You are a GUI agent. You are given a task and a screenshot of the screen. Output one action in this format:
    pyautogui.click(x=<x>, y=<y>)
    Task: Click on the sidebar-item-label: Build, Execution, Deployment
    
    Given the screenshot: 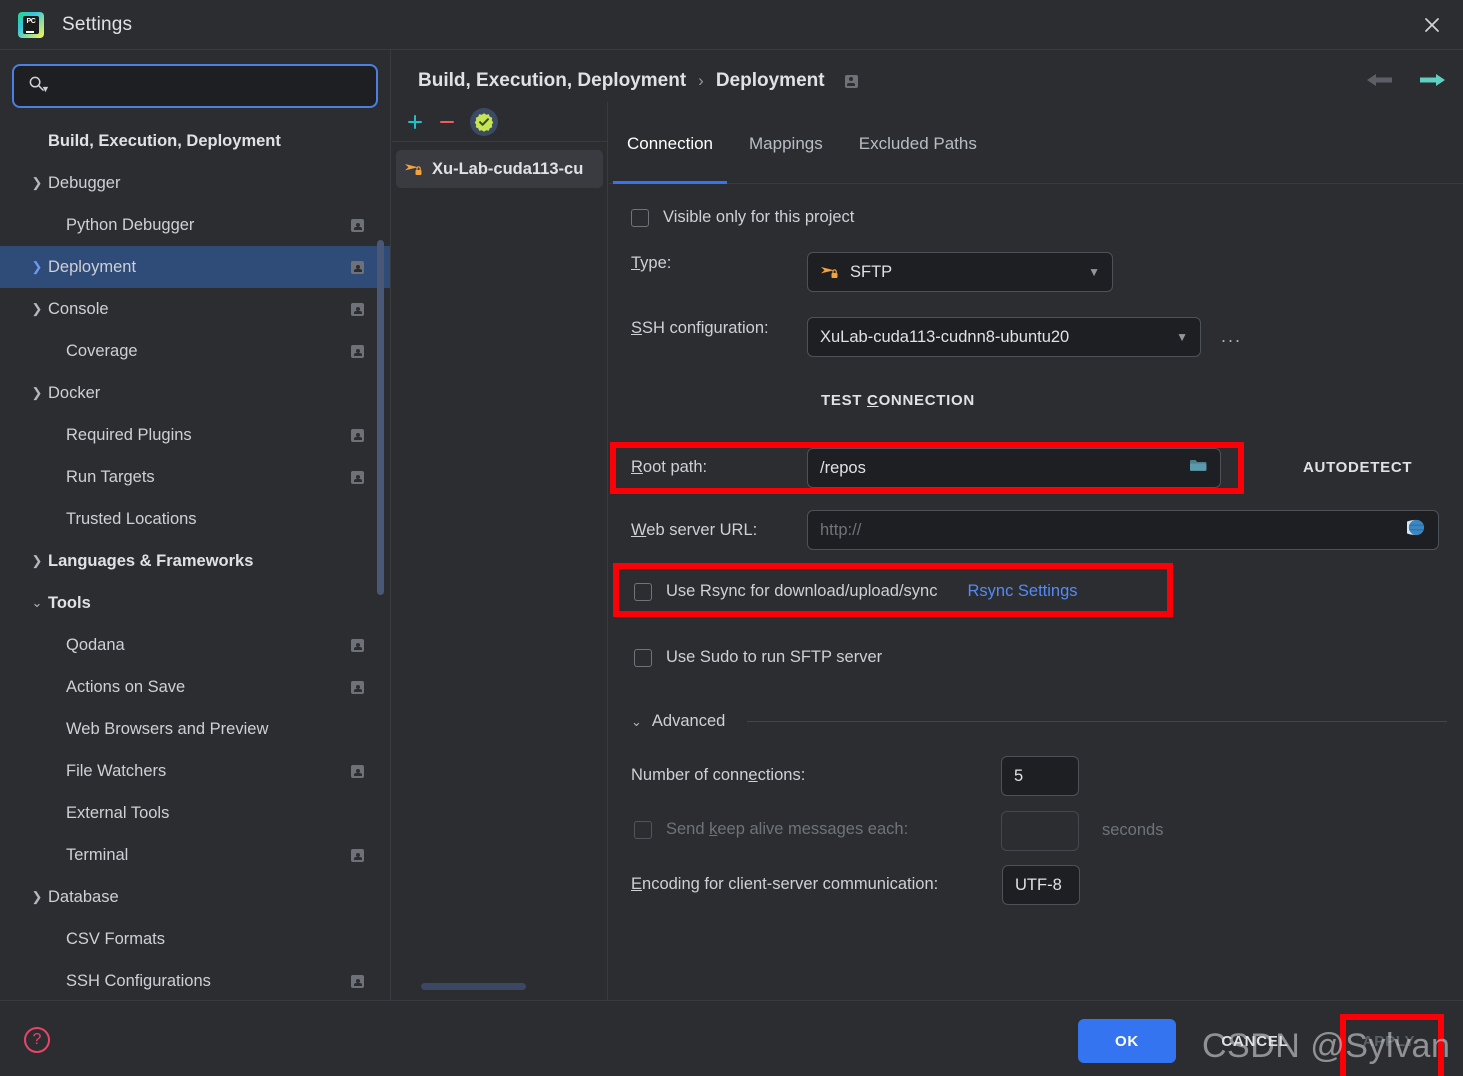 What is the action you would take?
    pyautogui.click(x=164, y=140)
    